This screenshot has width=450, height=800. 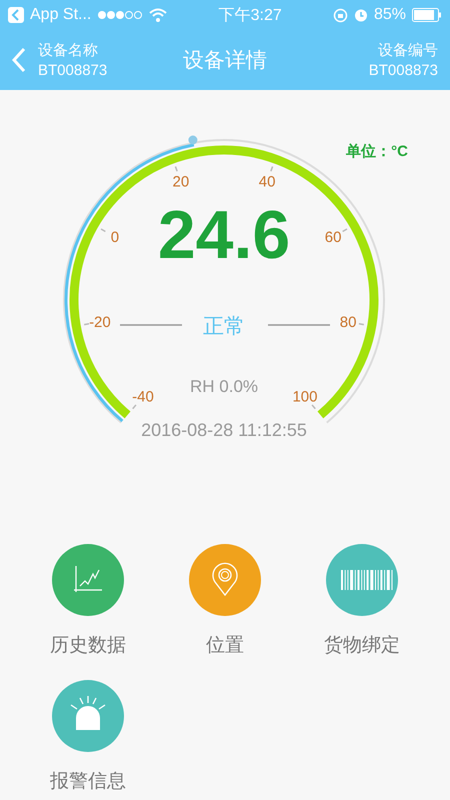 What do you see at coordinates (403, 70) in the screenshot?
I see `device-number-value: BT008873` at bounding box center [403, 70].